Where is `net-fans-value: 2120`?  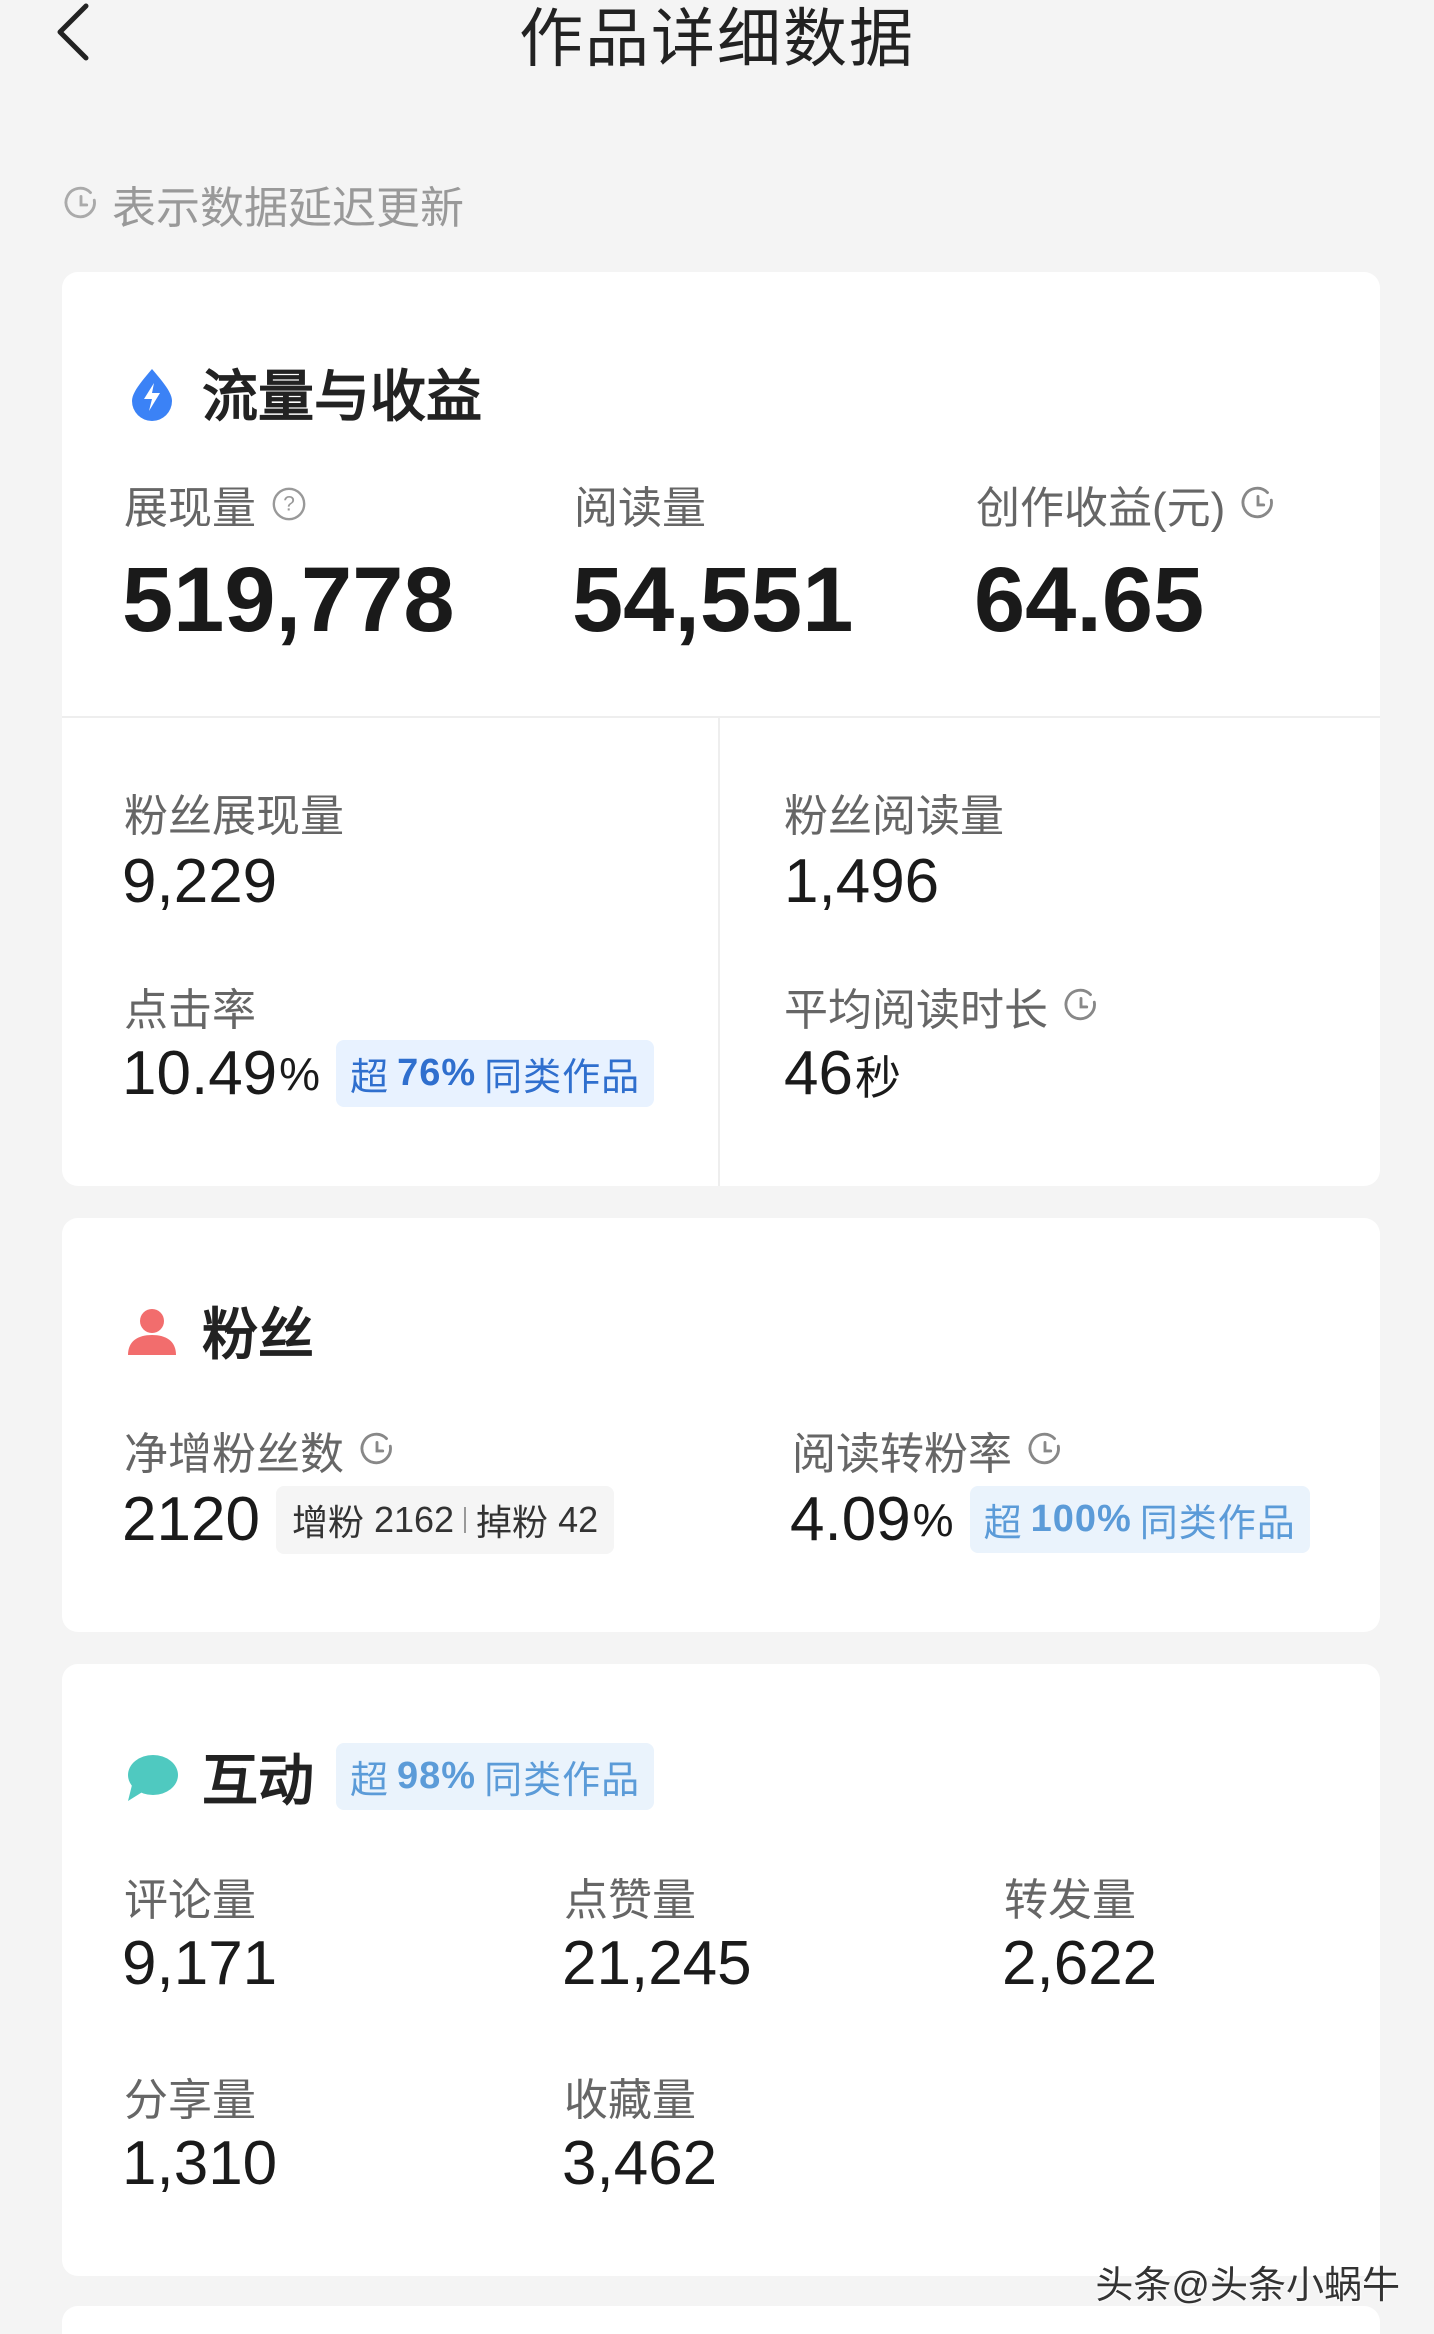 net-fans-value: 2120 is located at coordinates (191, 1519).